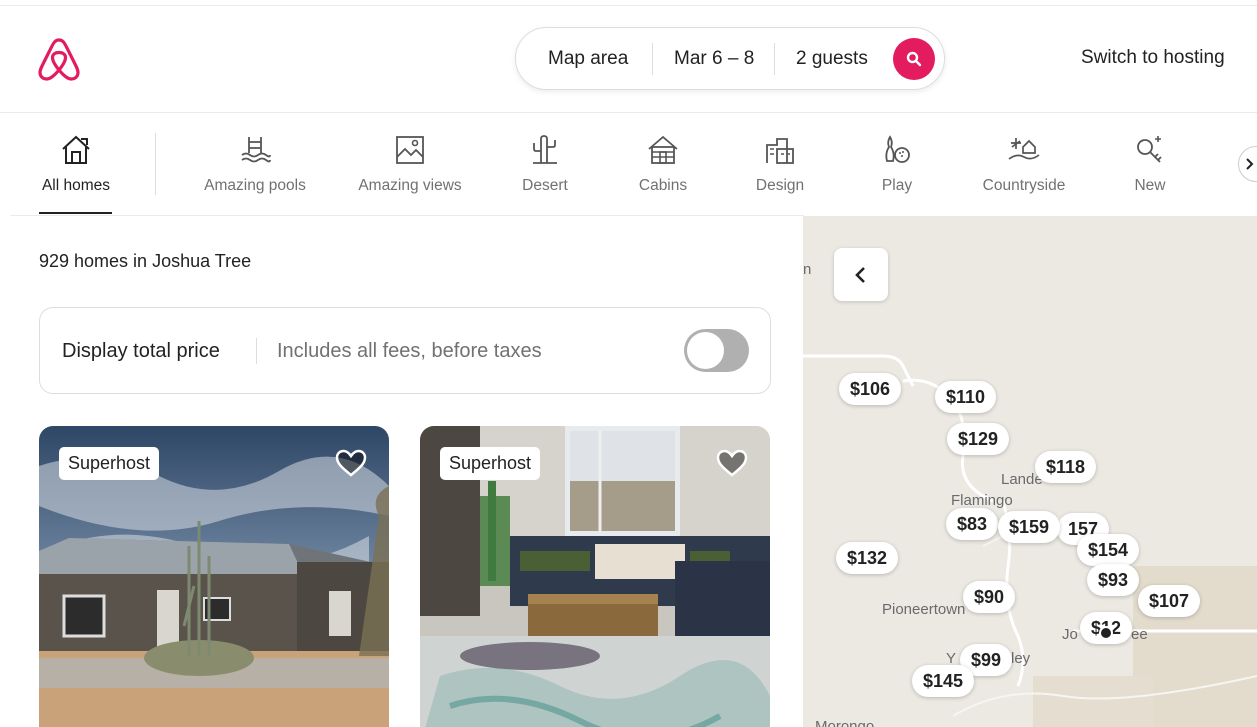 The image size is (1257, 727). Describe the element at coordinates (59, 59) in the screenshot. I see `airbnb-logo` at that location.